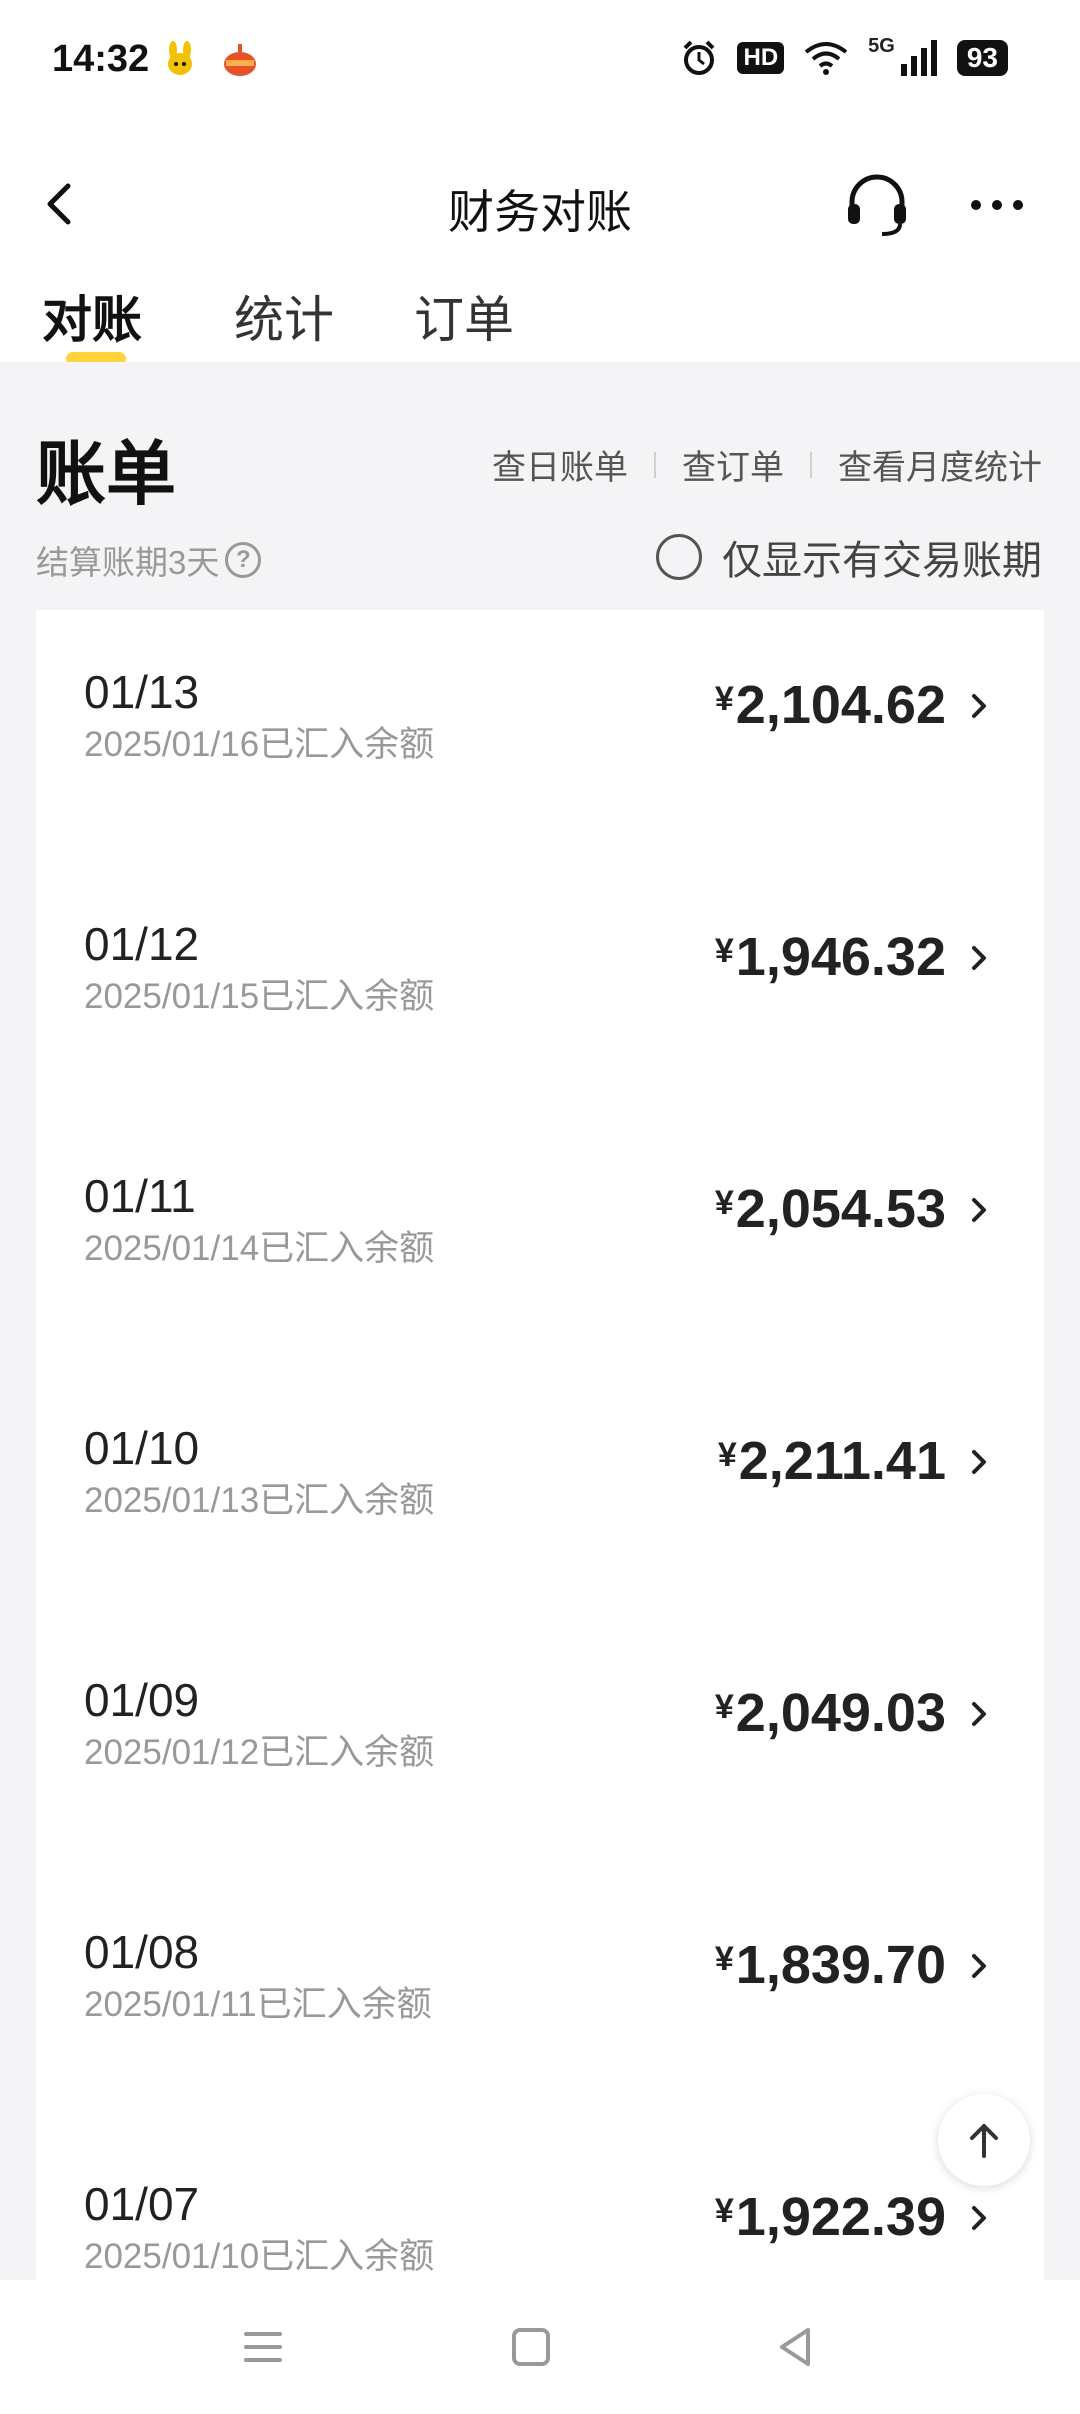 The image size is (1080, 2414). I want to click on tab-orders: 订单, so click(464, 316).